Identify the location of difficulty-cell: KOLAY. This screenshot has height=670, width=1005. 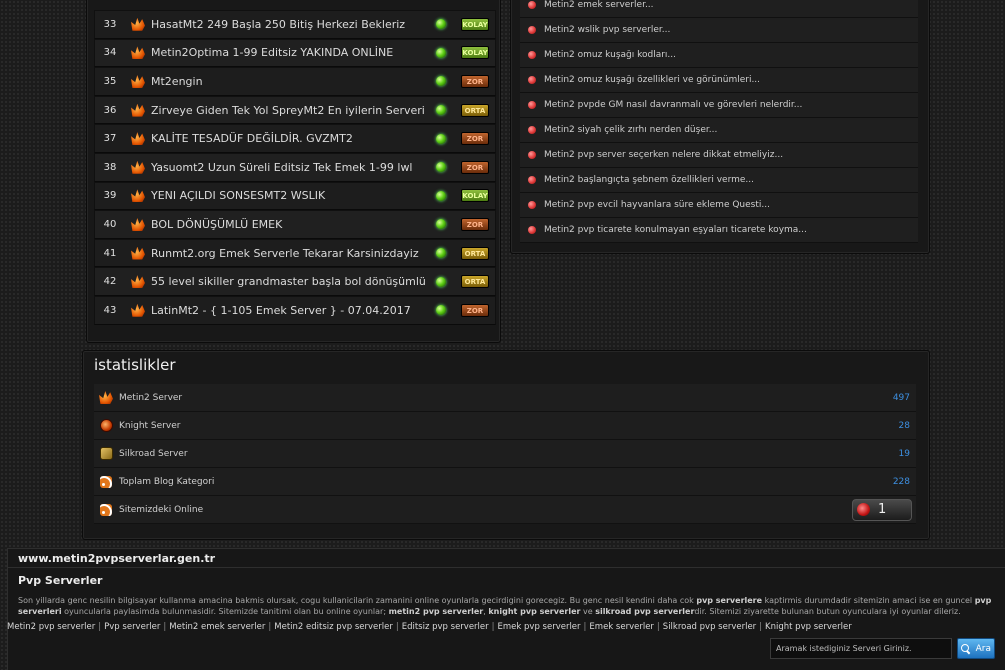
(475, 53).